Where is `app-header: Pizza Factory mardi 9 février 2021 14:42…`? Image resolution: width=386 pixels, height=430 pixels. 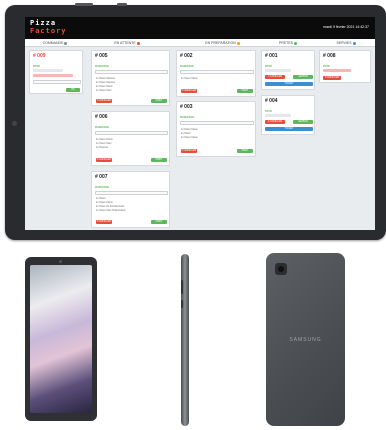
app-header: Pizza Factory mardi 9 février 2021 14:42… is located at coordinates (200, 28).